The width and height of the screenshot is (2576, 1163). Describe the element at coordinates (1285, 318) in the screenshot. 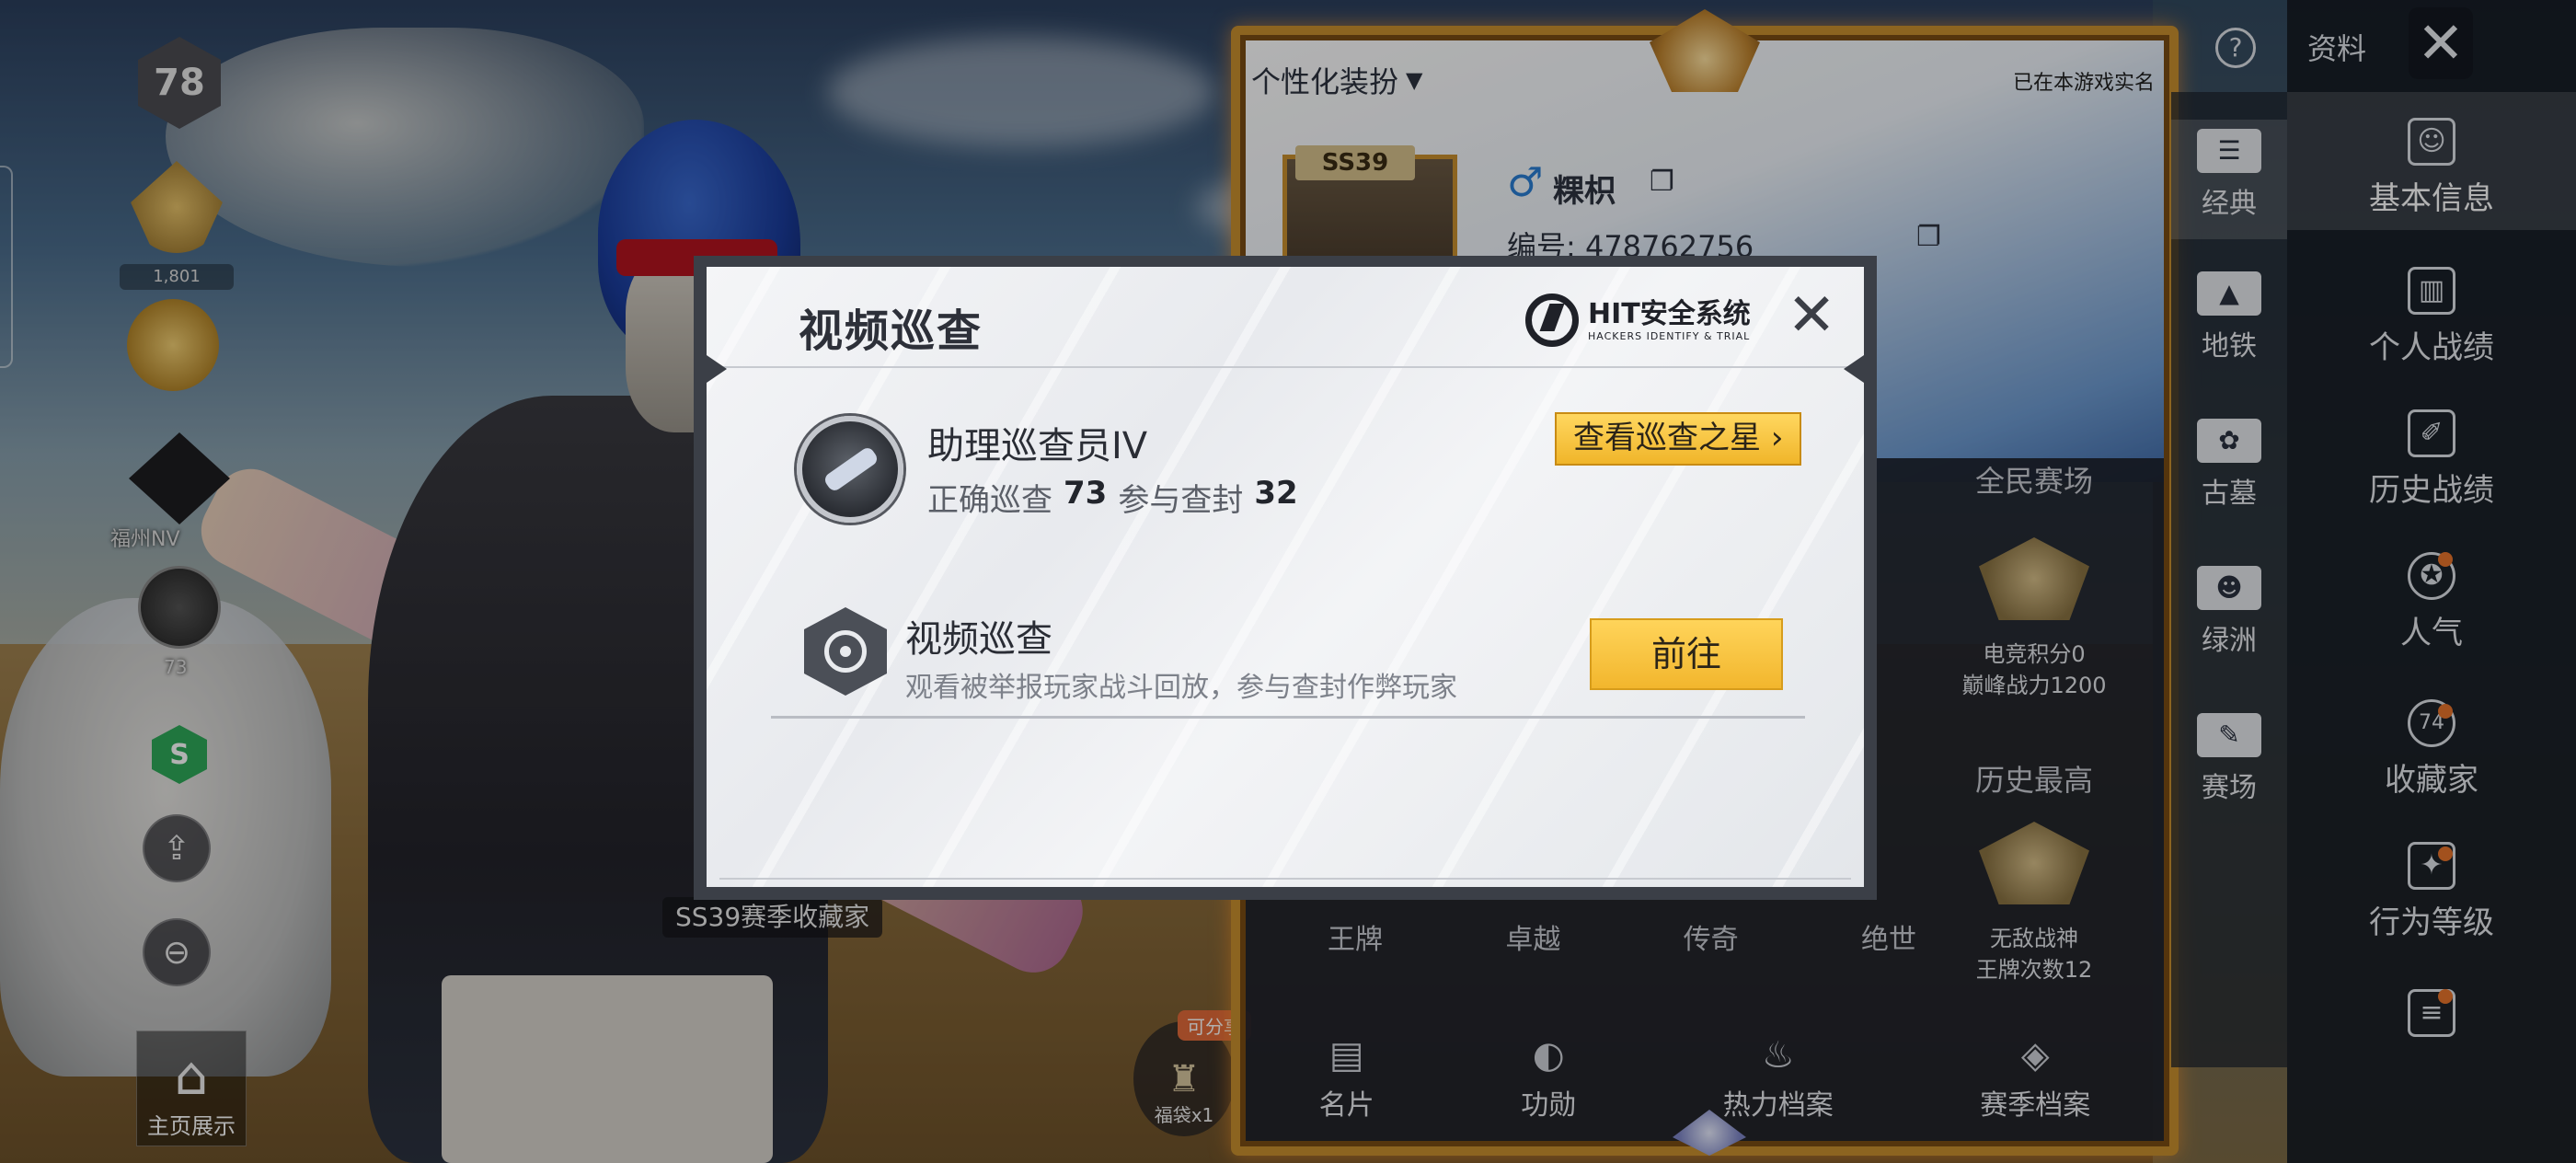

I see `dialog-header: 视频巡查 HIT安全系统 HACKERS IDENTIFY & TRIAL ✕` at that location.